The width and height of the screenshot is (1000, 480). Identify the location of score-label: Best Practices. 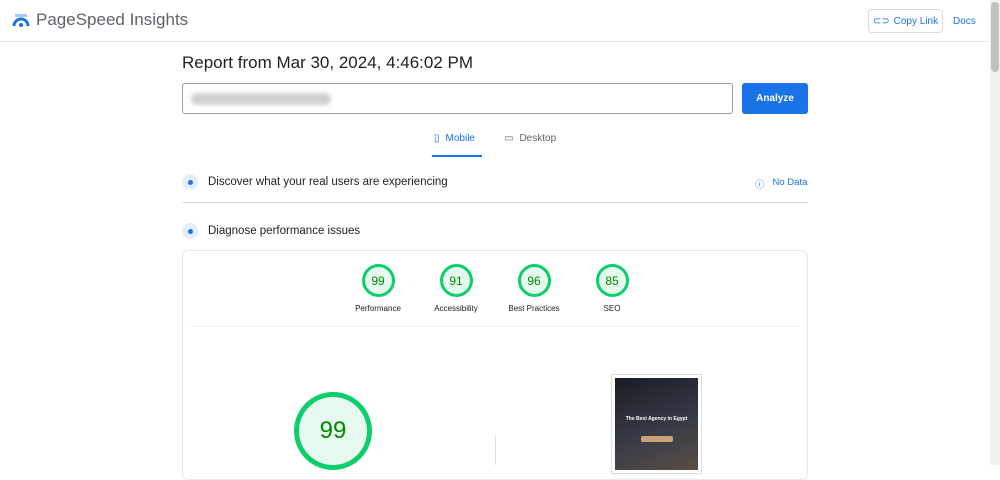
(534, 308).